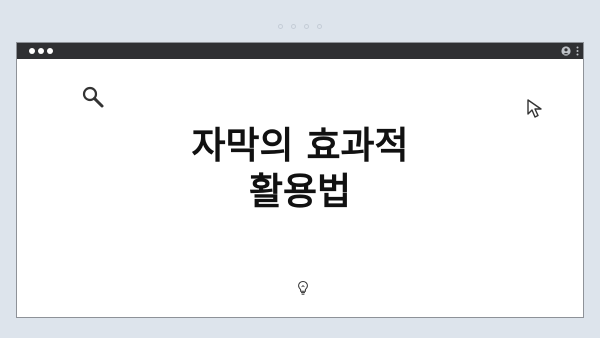 This screenshot has height=338, width=600. Describe the element at coordinates (577, 51) in the screenshot. I see `kebab-menu-icon` at that location.